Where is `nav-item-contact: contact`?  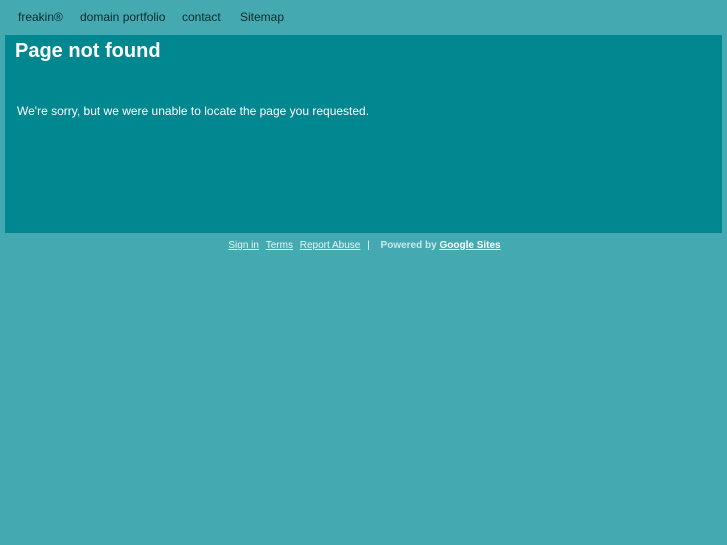
nav-item-contact: contact is located at coordinates (201, 17).